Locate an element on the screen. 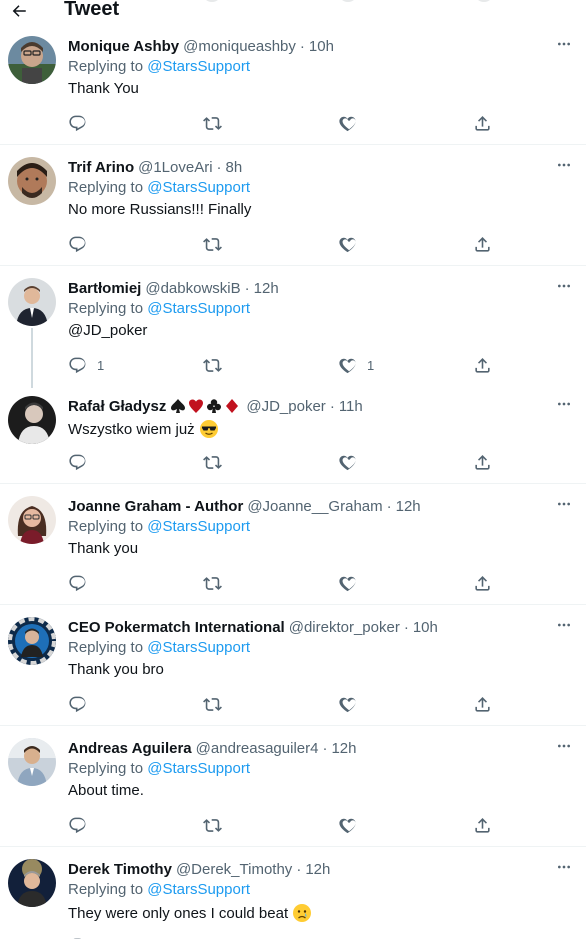 The width and height of the screenshot is (586, 939). display-name: CEO Pokermatch International is located at coordinates (176, 627).